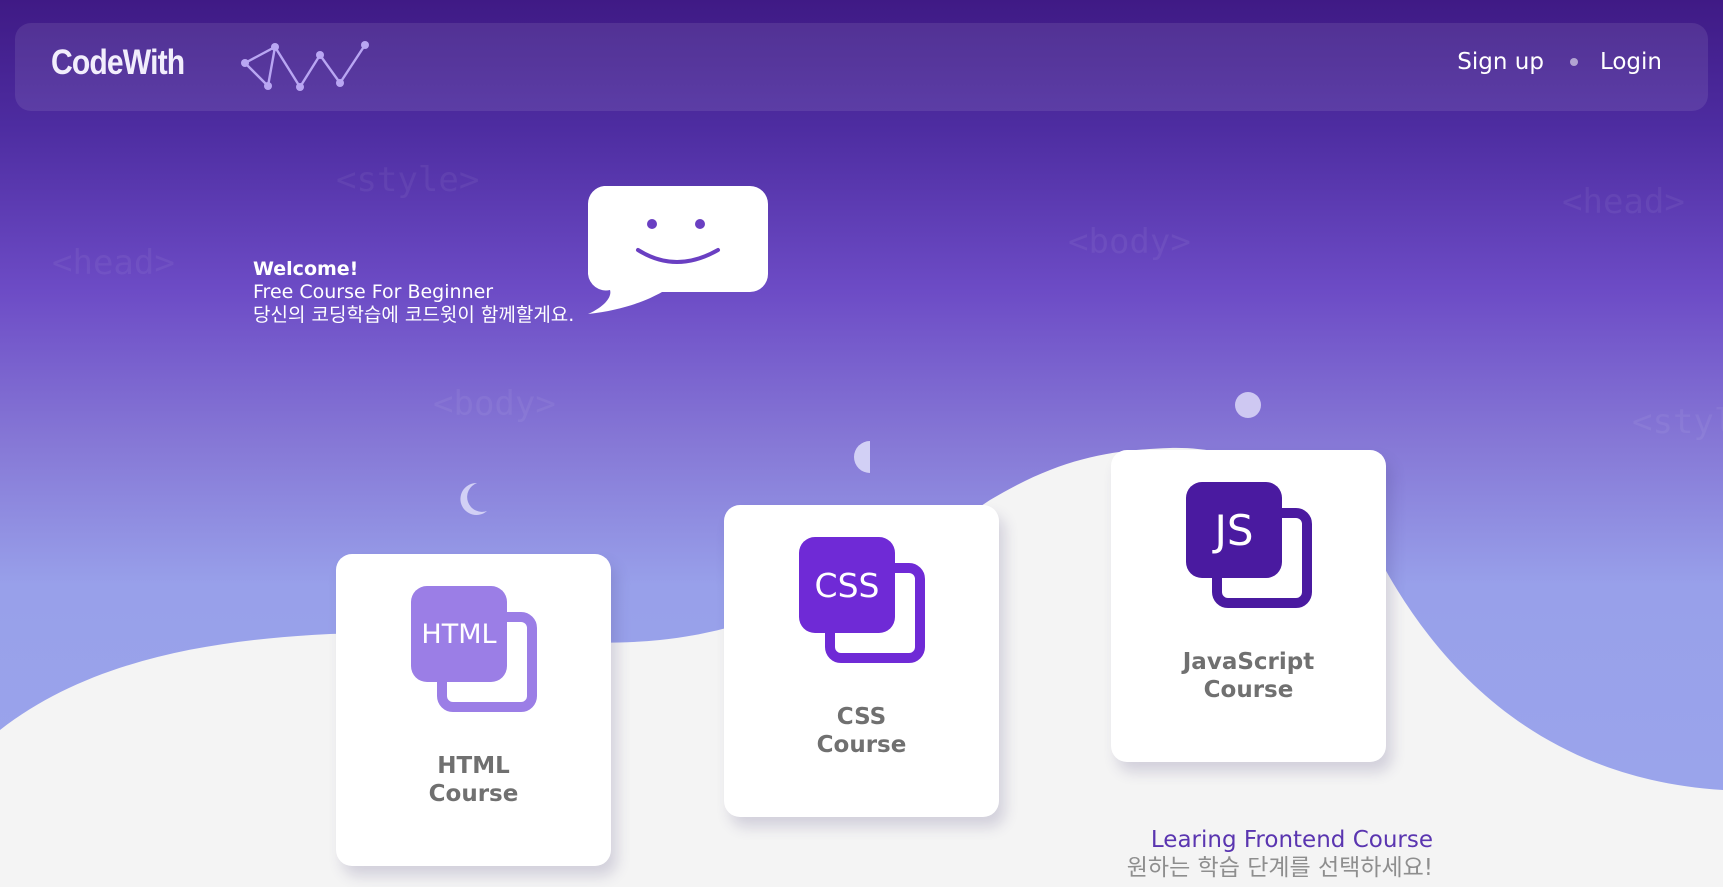 The width and height of the screenshot is (1723, 887). What do you see at coordinates (1129, 242) in the screenshot?
I see `ghost-tag-body: <body>` at bounding box center [1129, 242].